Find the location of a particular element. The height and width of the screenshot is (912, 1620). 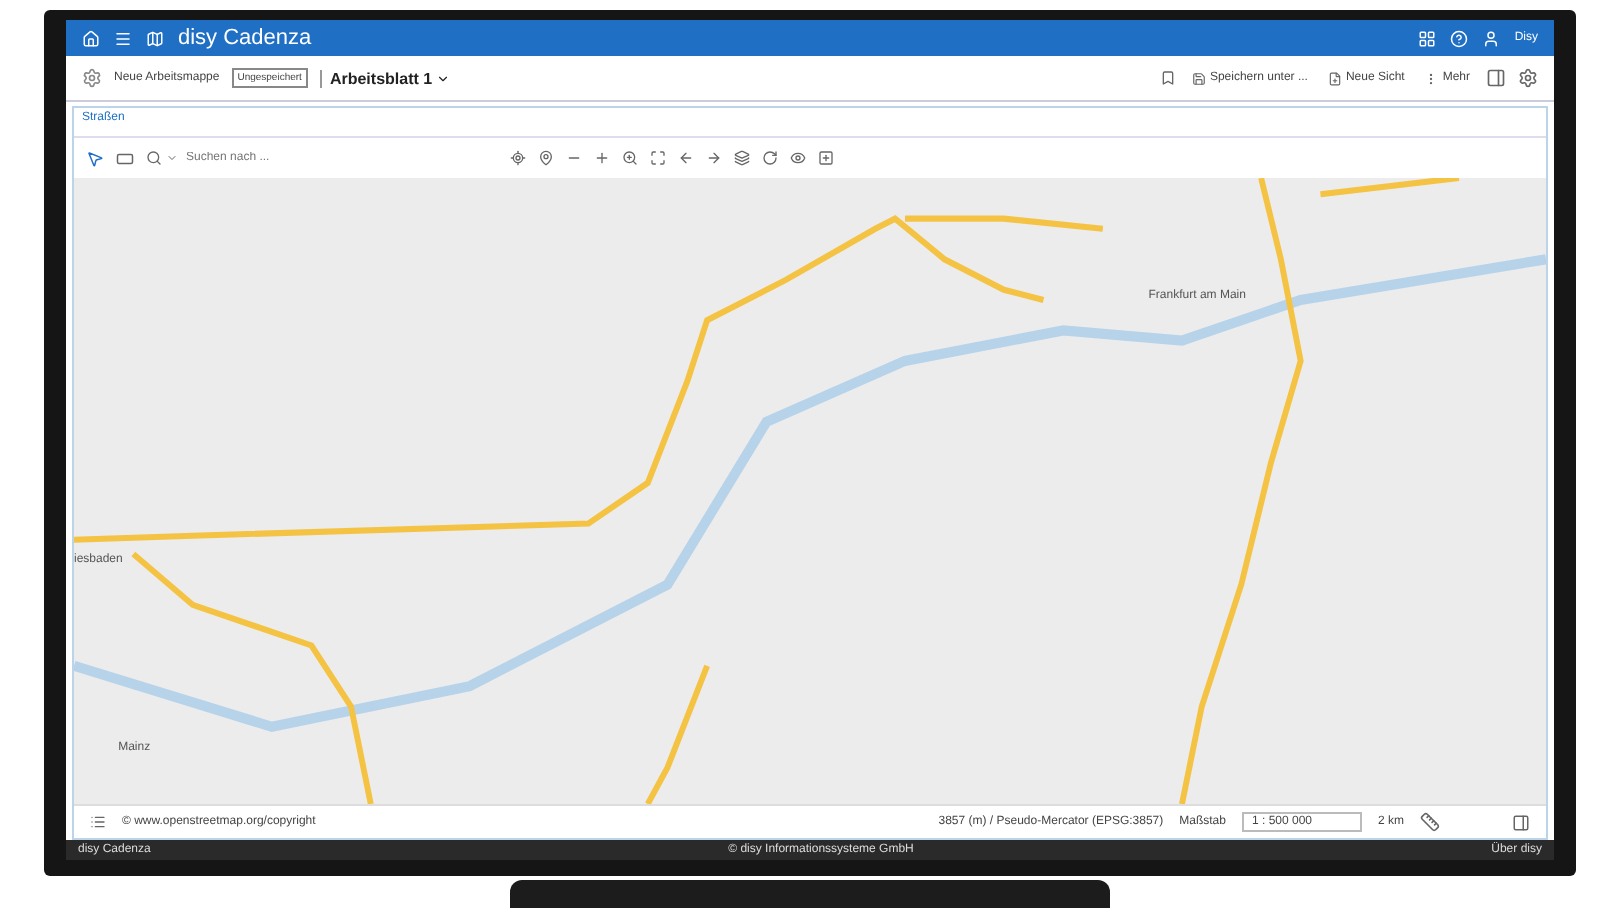

home-icon is located at coordinates (91, 38).